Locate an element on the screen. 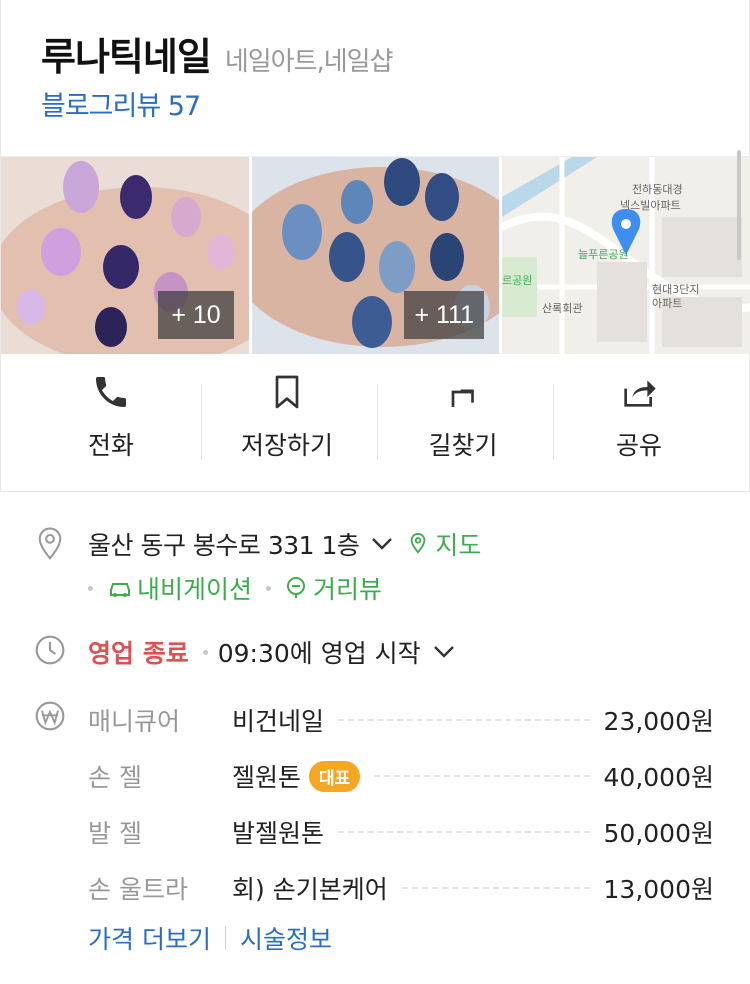 The image size is (750, 984). price-item: 매니큐어 비건네일 23,000원 is located at coordinates (401, 720).